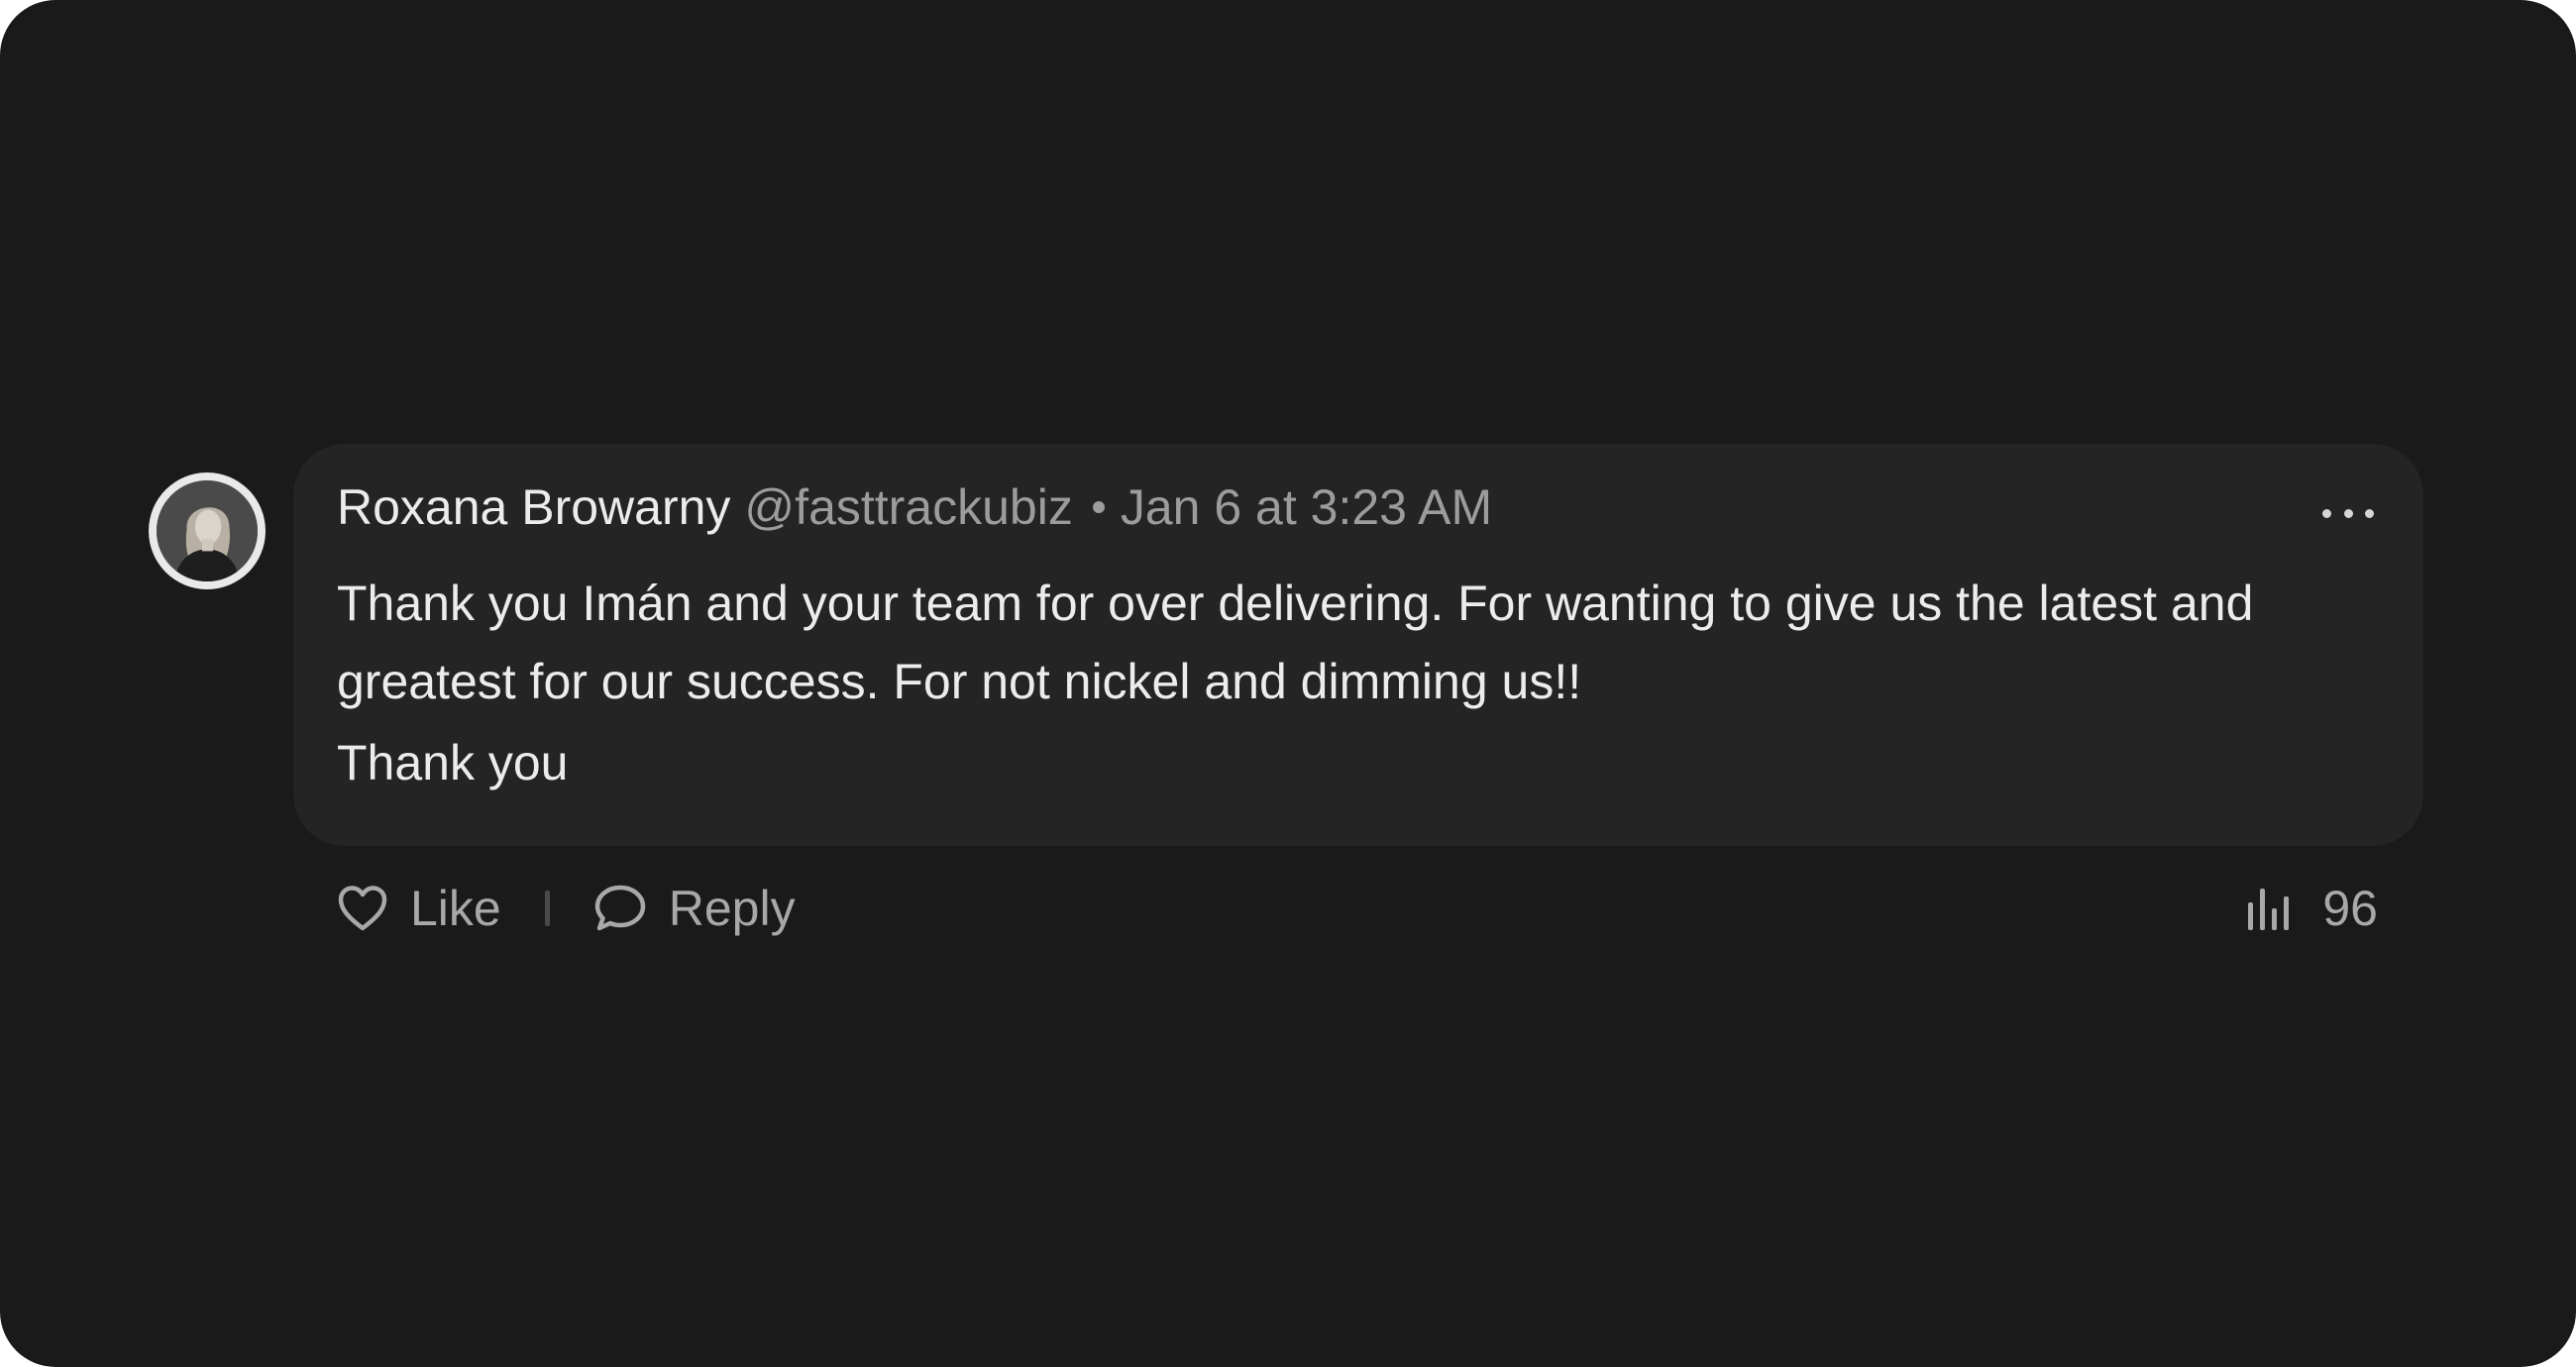 The width and height of the screenshot is (2576, 1367). Describe the element at coordinates (2350, 908) in the screenshot. I see `views-count: 96` at that location.